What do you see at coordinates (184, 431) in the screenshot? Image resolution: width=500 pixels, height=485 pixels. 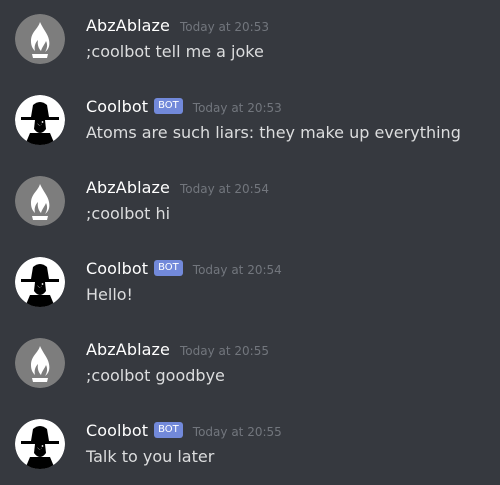 I see `message-header: Coolbot BOT Today at 20:55` at bounding box center [184, 431].